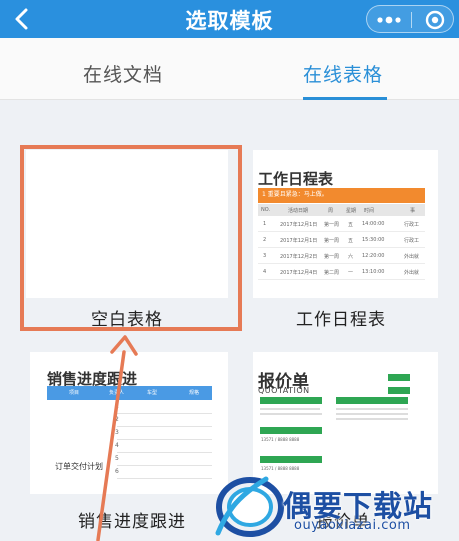 The height and width of the screenshot is (541, 459). Describe the element at coordinates (117, 445) in the screenshot. I see `sales-row-number: 4` at that location.